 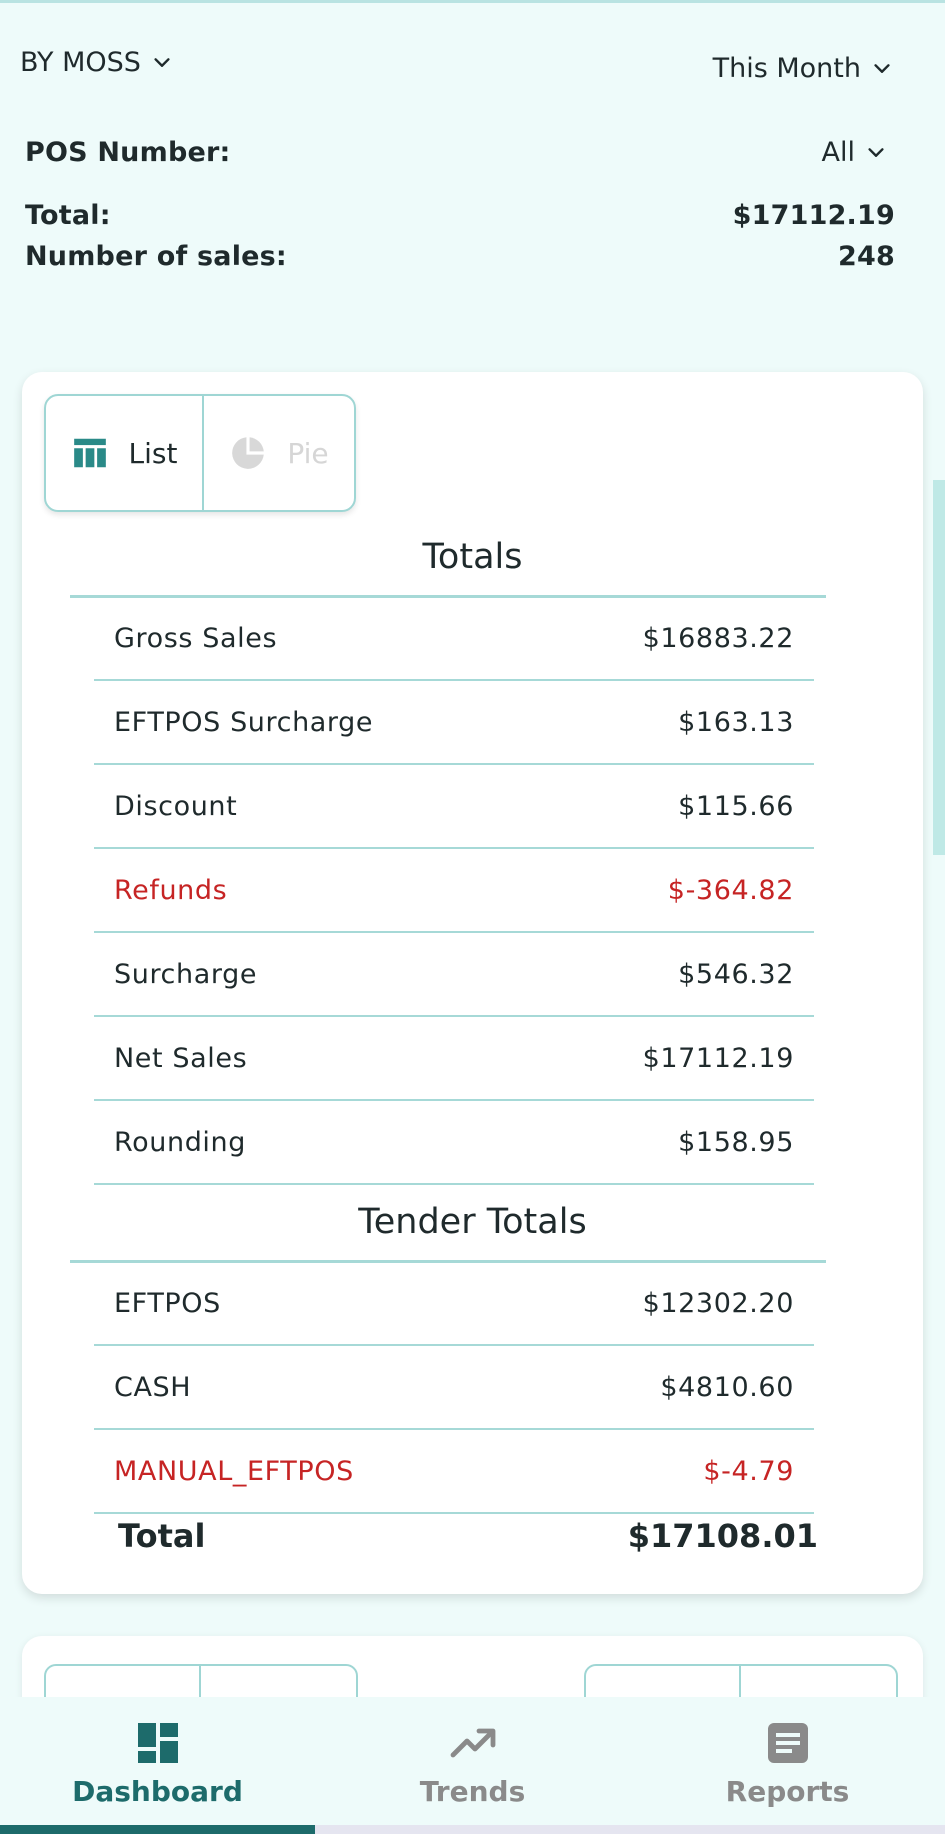 I want to click on dashboard-icon, so click(x=157, y=1743).